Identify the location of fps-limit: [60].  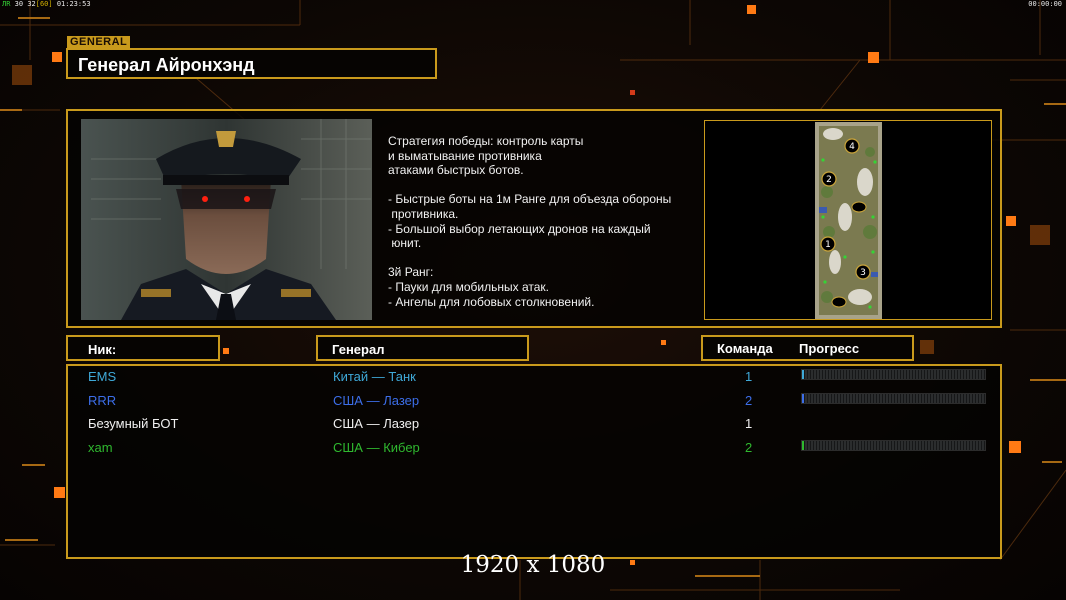
(44, 4).